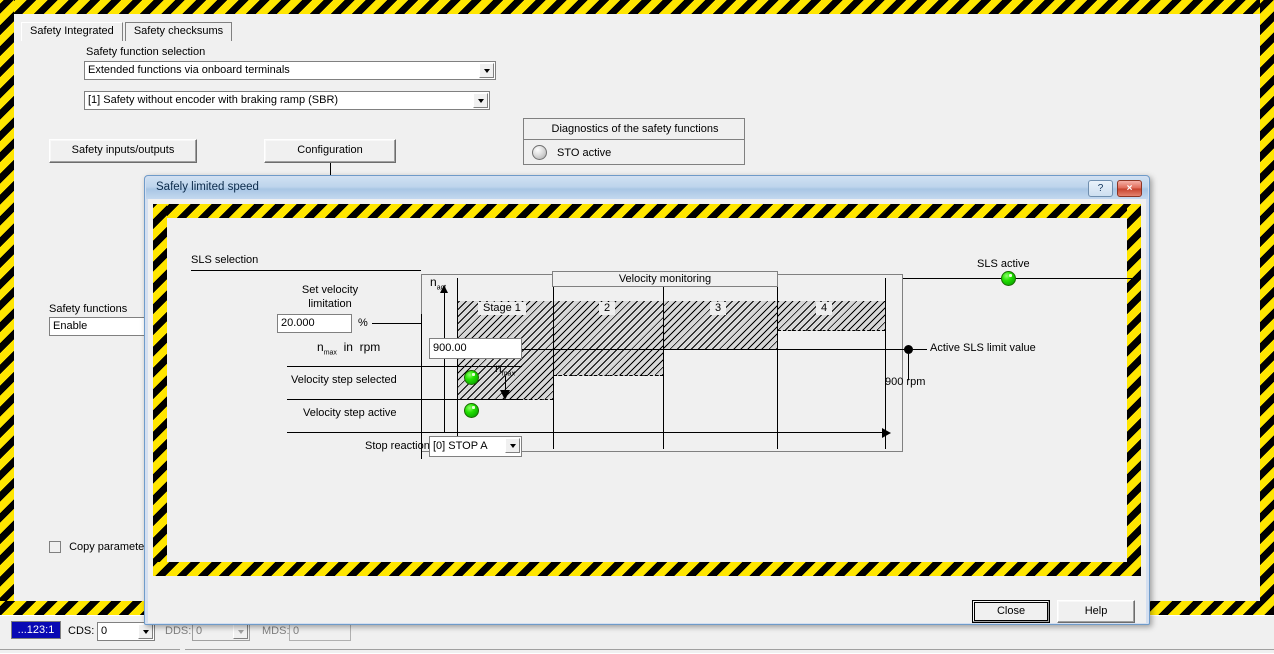 The image size is (1274, 654). I want to click on dialog-titlebar: Safely limited speed ? ×, so click(647, 188).